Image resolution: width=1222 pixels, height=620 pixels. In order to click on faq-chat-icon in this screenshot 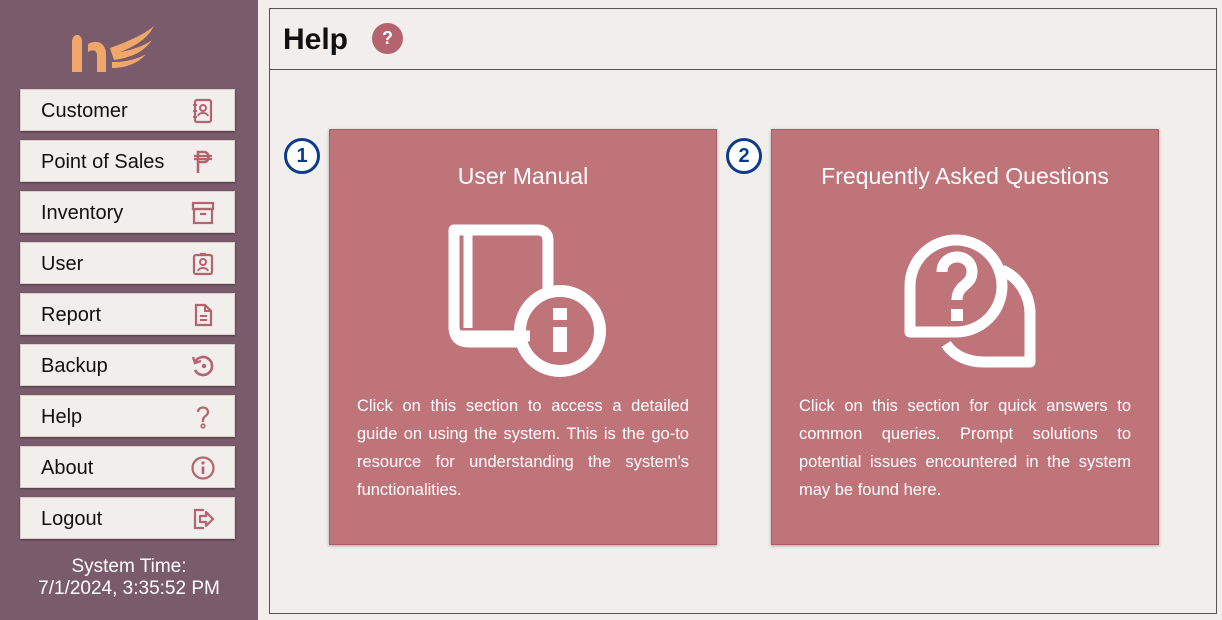, I will do `click(965, 295)`.